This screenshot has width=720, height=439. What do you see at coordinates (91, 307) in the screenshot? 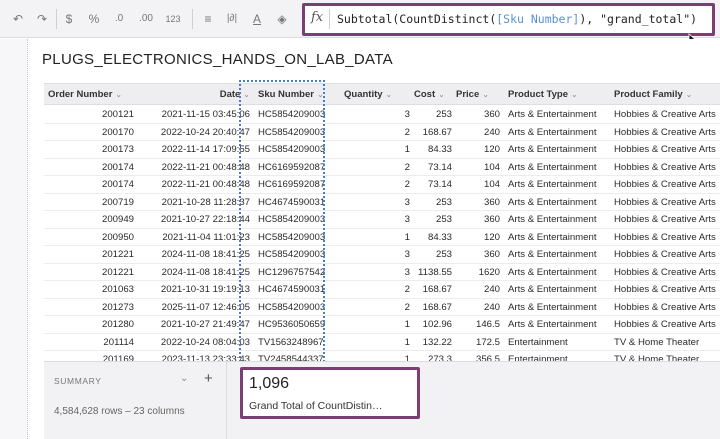
I see `table-cell-order-number: 201273` at bounding box center [91, 307].